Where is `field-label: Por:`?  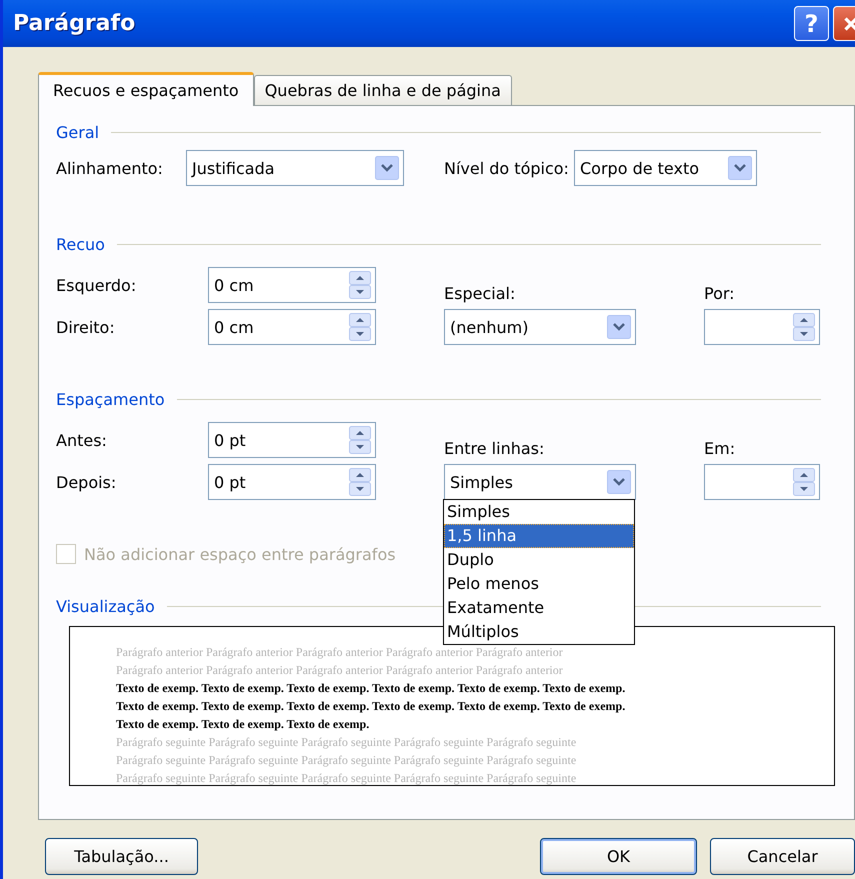 field-label: Por: is located at coordinates (720, 293).